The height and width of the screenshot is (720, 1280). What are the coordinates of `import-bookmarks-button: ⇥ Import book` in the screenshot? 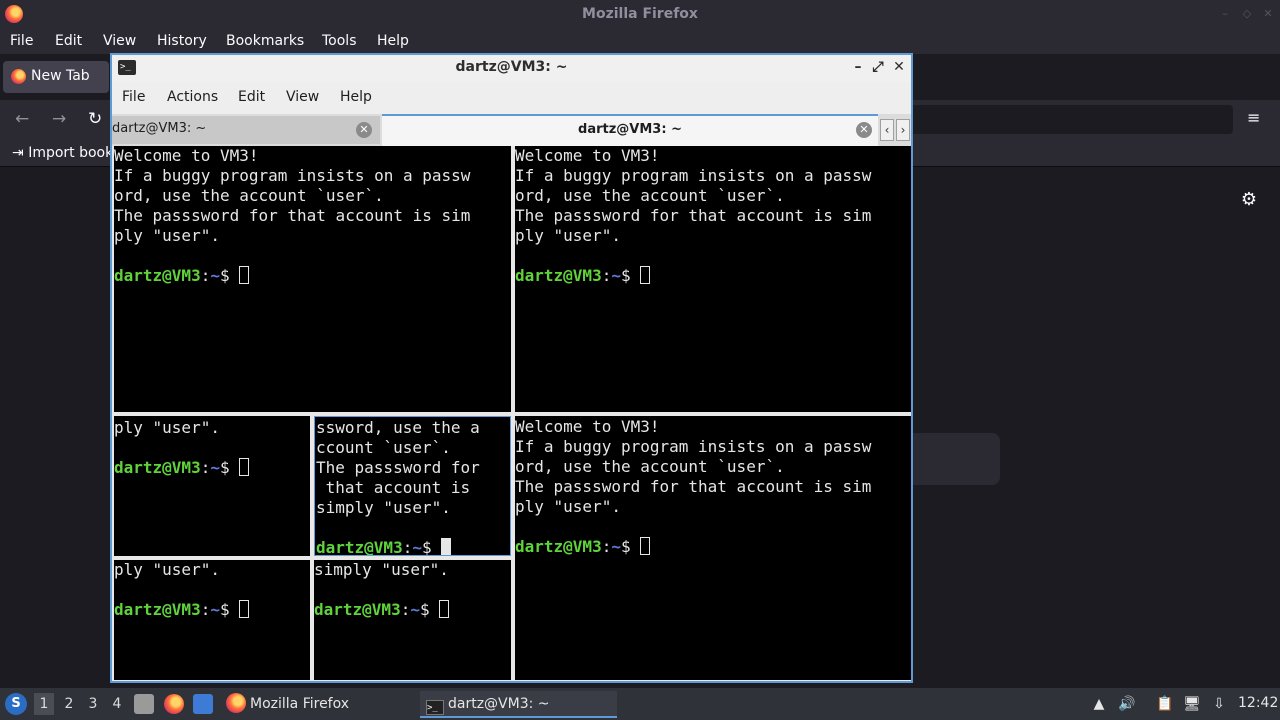 It's located at (62, 153).